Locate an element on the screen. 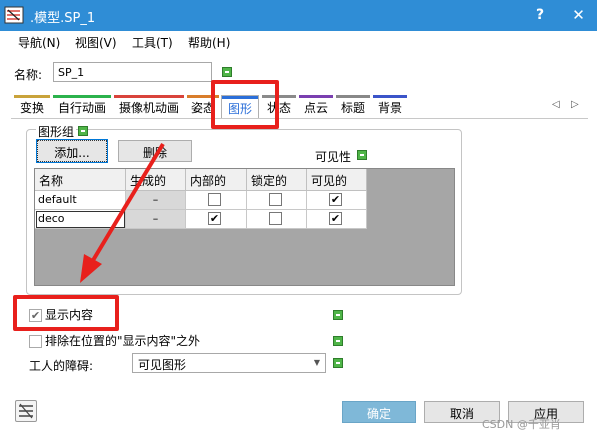 The height and width of the screenshot is (438, 597). model-settings-icon is located at coordinates (26, 411).